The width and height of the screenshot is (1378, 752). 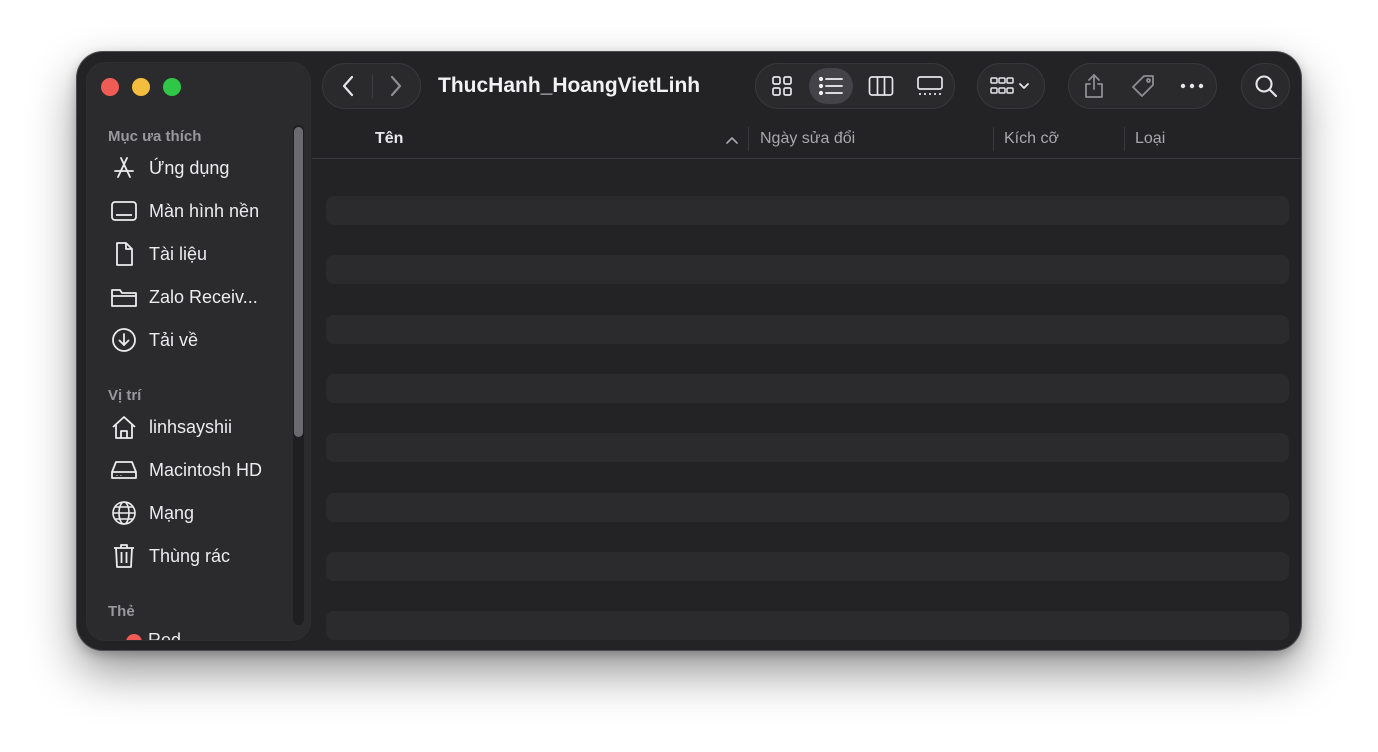 What do you see at coordinates (191, 426) in the screenshot?
I see `sidebar-item-label: linhsayshii` at bounding box center [191, 426].